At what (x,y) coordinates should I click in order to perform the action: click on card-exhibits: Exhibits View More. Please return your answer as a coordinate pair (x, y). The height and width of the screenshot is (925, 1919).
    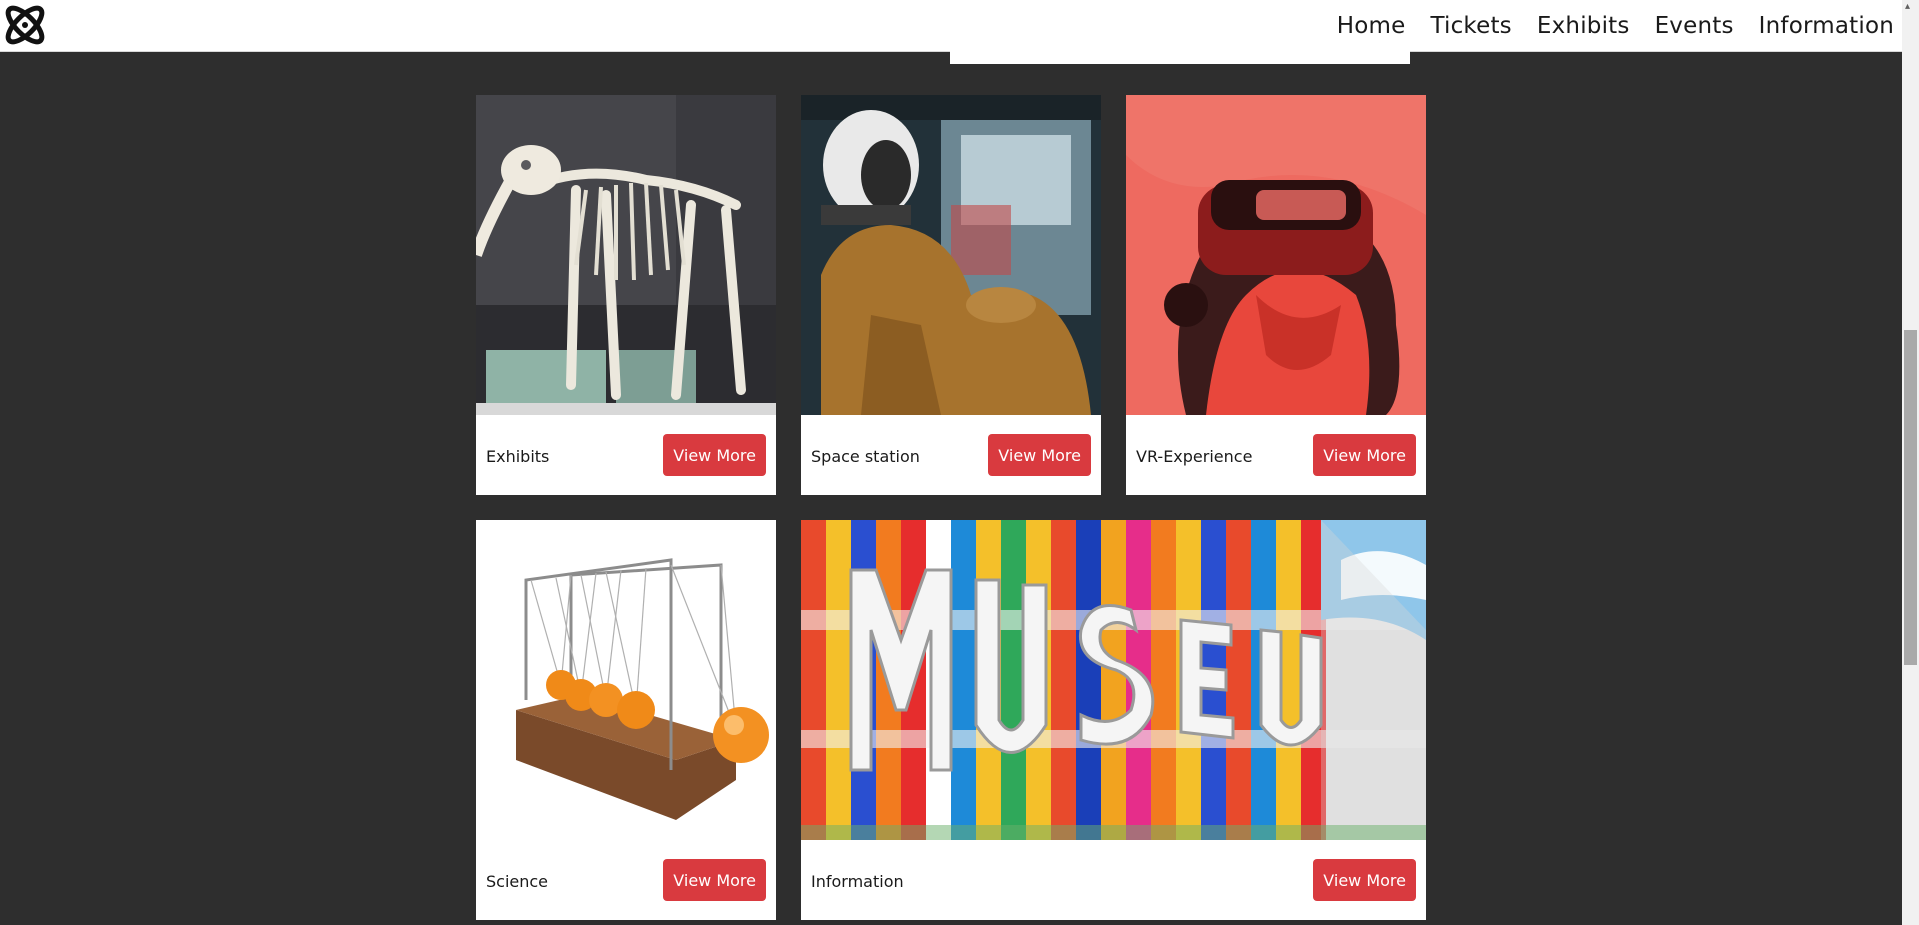
    Looking at the image, I should click on (626, 295).